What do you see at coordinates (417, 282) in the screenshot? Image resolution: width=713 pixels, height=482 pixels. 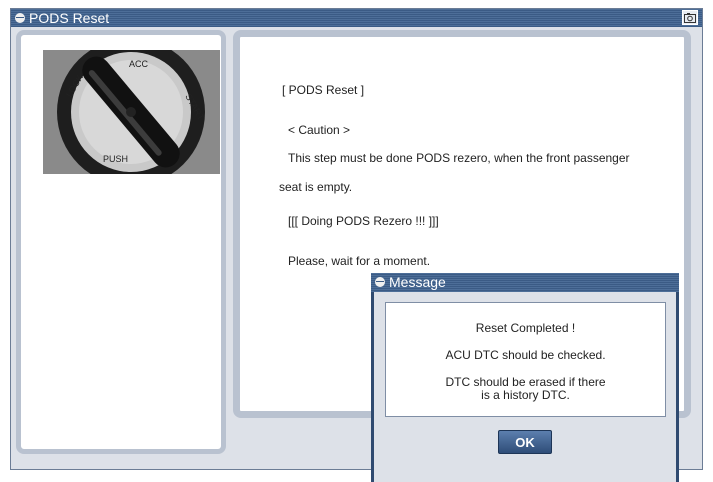 I see `dialog-title: Message` at bounding box center [417, 282].